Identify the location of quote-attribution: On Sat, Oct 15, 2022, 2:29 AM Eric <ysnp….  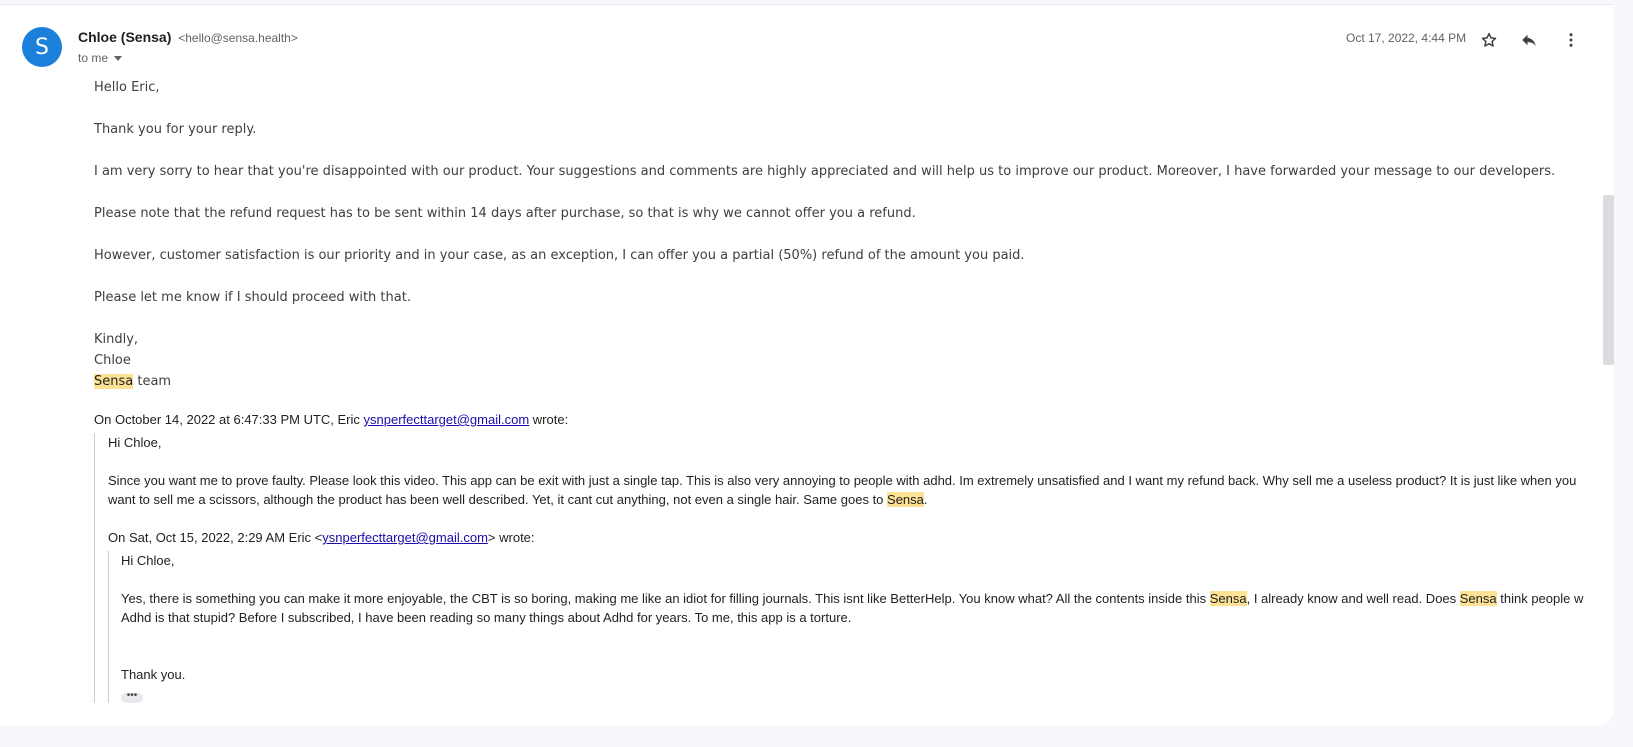
(861, 537).